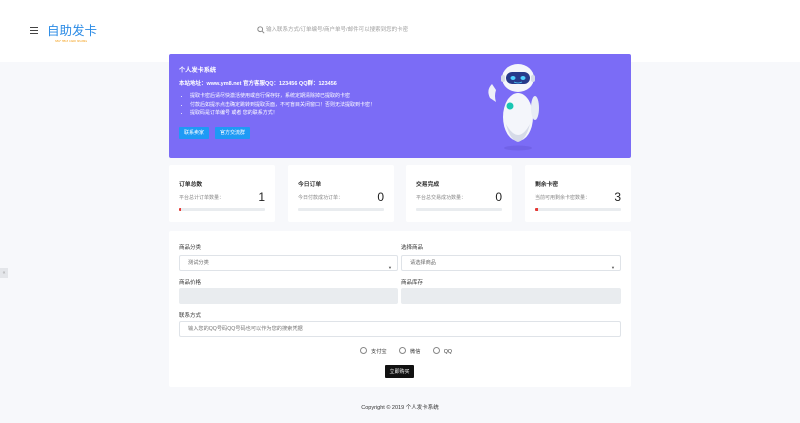 This screenshot has height=423, width=800. I want to click on payment-option-label: 微信, so click(415, 352).